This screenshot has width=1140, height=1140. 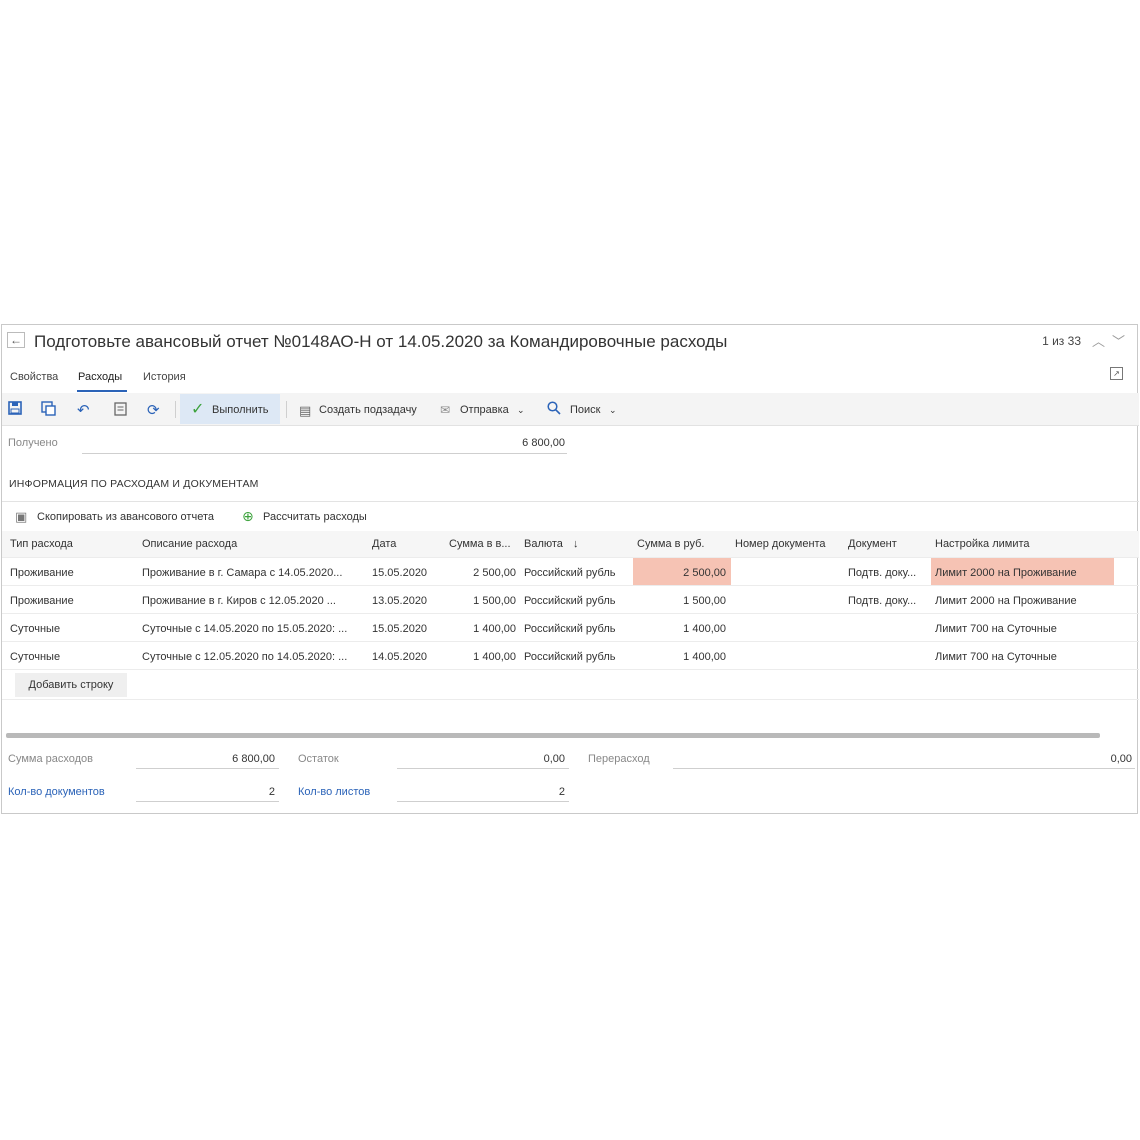 What do you see at coordinates (15, 410) in the screenshot?
I see `save-icon` at bounding box center [15, 410].